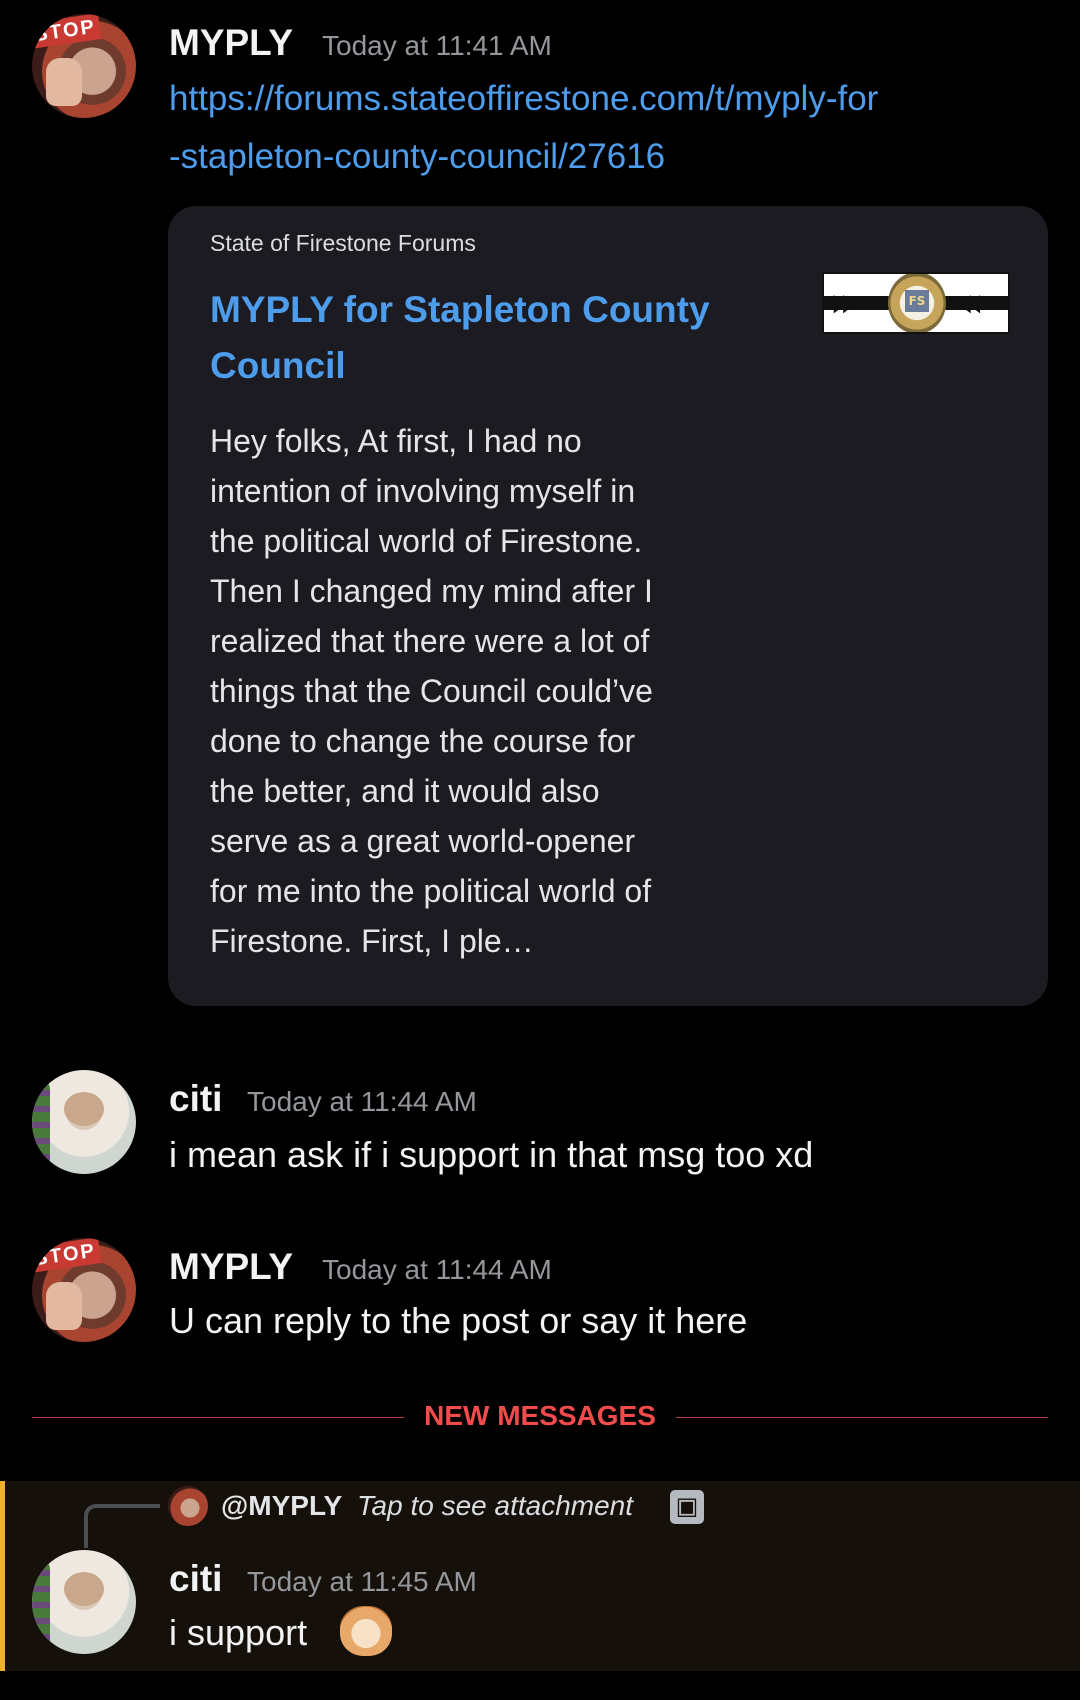 The image size is (1080, 1700). What do you see at coordinates (687, 1507) in the screenshot?
I see `image-icon: ▣` at bounding box center [687, 1507].